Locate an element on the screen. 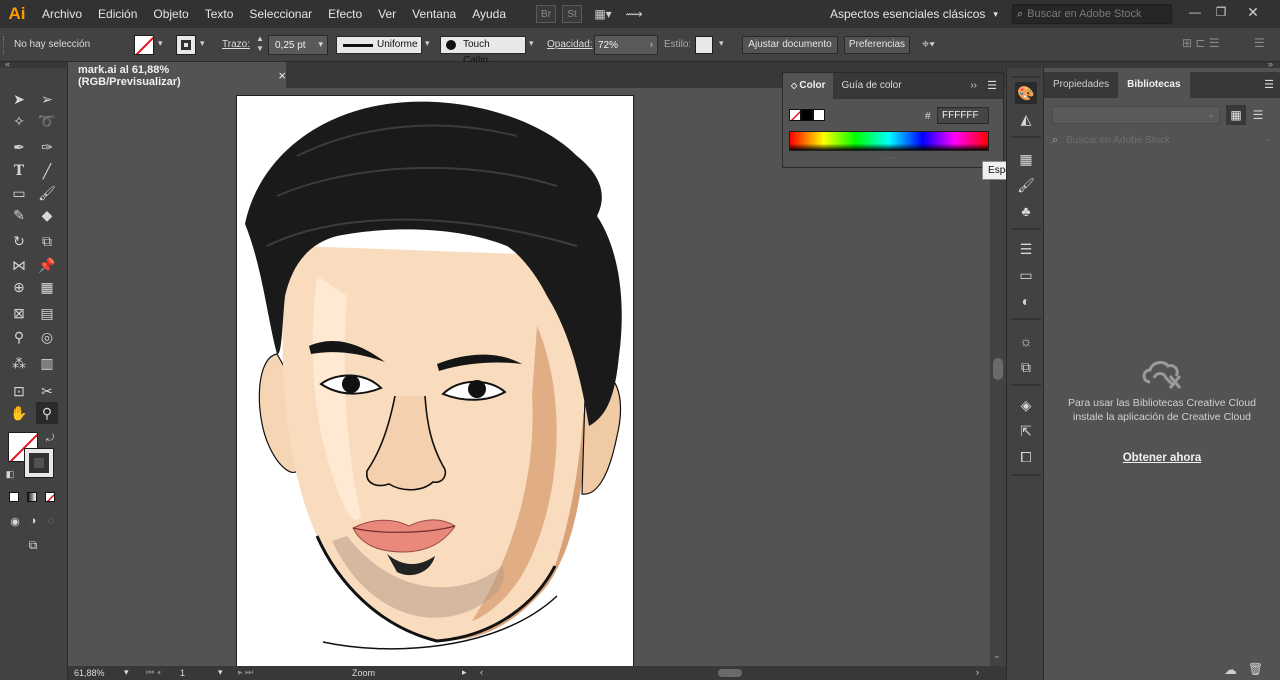  asset-export-panel-icon: ⇱ is located at coordinates (1026, 431).